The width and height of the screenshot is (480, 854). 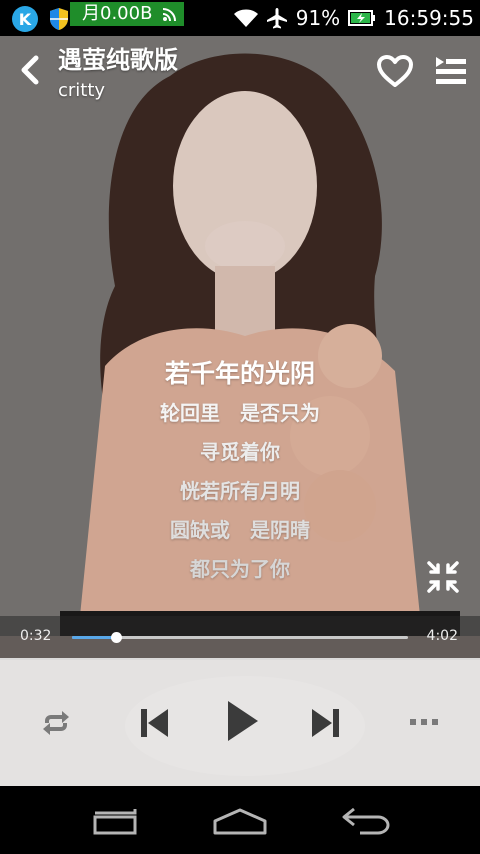 I want to click on lyric-line: 轮回里 是否只为, so click(x=240, y=413).